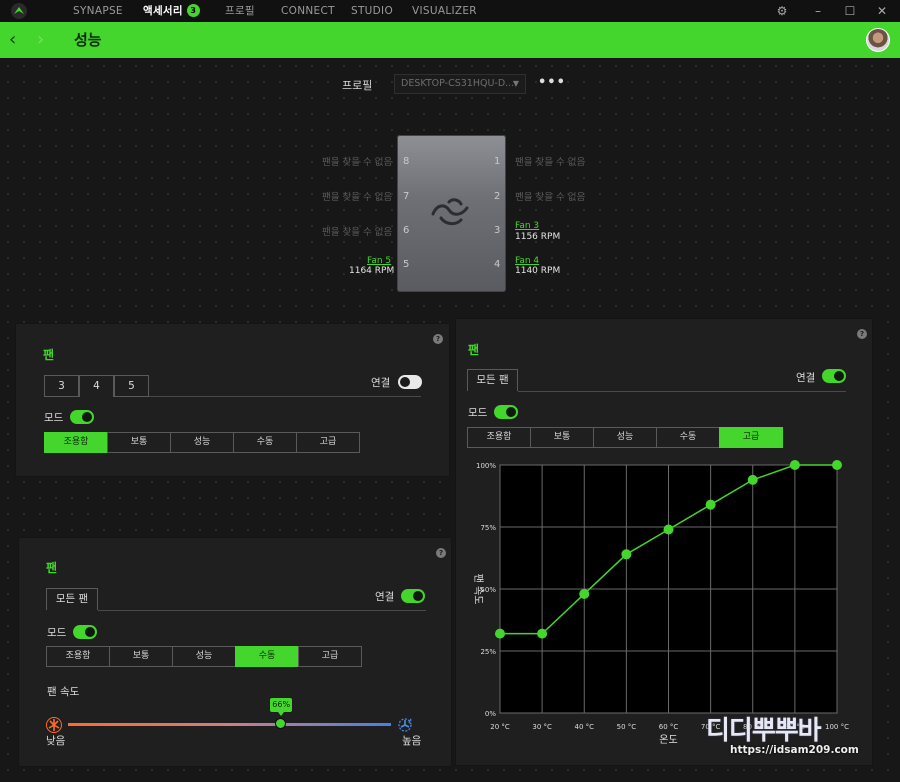  I want to click on page-title: 성능, so click(88, 40).